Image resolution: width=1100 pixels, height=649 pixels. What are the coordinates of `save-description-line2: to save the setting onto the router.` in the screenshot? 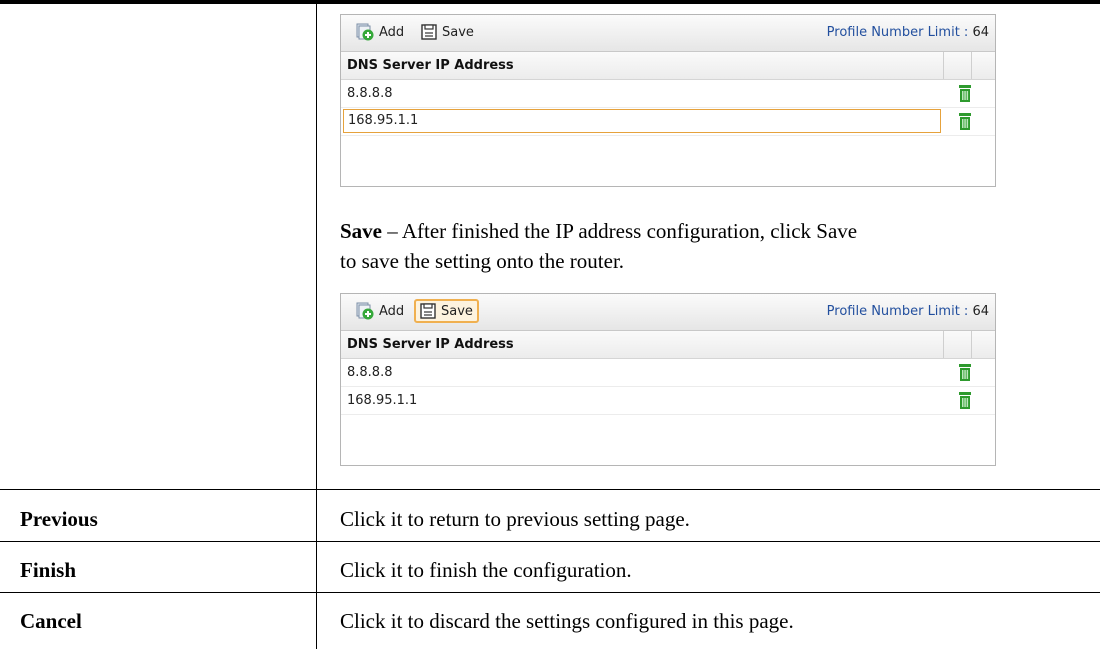 It's located at (482, 261).